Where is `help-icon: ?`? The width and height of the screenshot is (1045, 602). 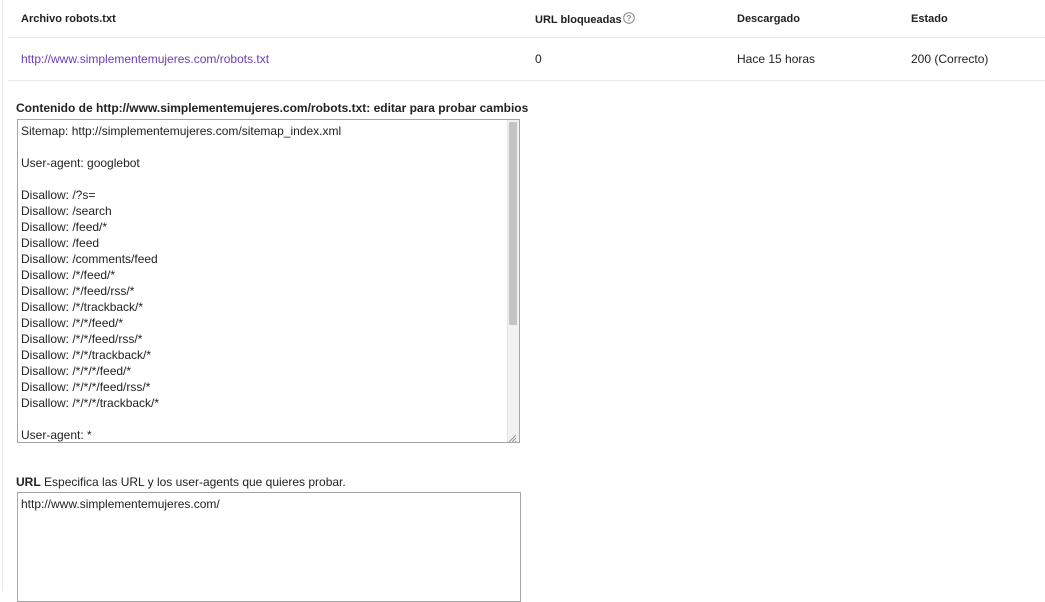 help-icon: ? is located at coordinates (628, 17).